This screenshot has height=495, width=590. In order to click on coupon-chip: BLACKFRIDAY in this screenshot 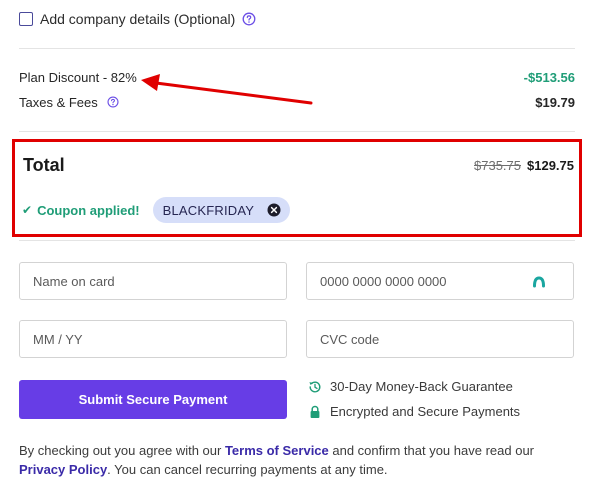, I will do `click(221, 210)`.